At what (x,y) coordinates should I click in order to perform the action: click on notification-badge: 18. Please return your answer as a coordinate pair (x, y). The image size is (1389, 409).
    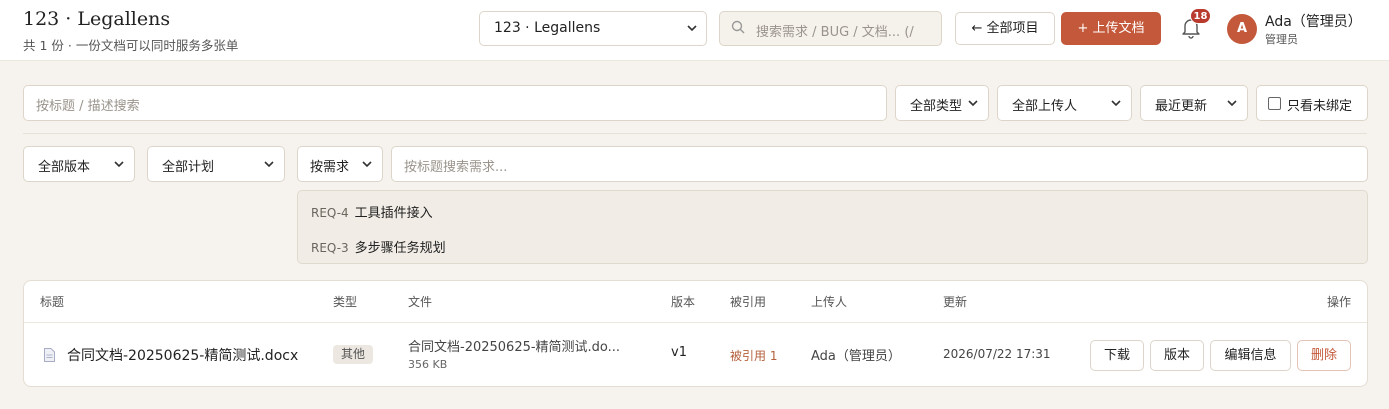
    Looking at the image, I should click on (1200, 16).